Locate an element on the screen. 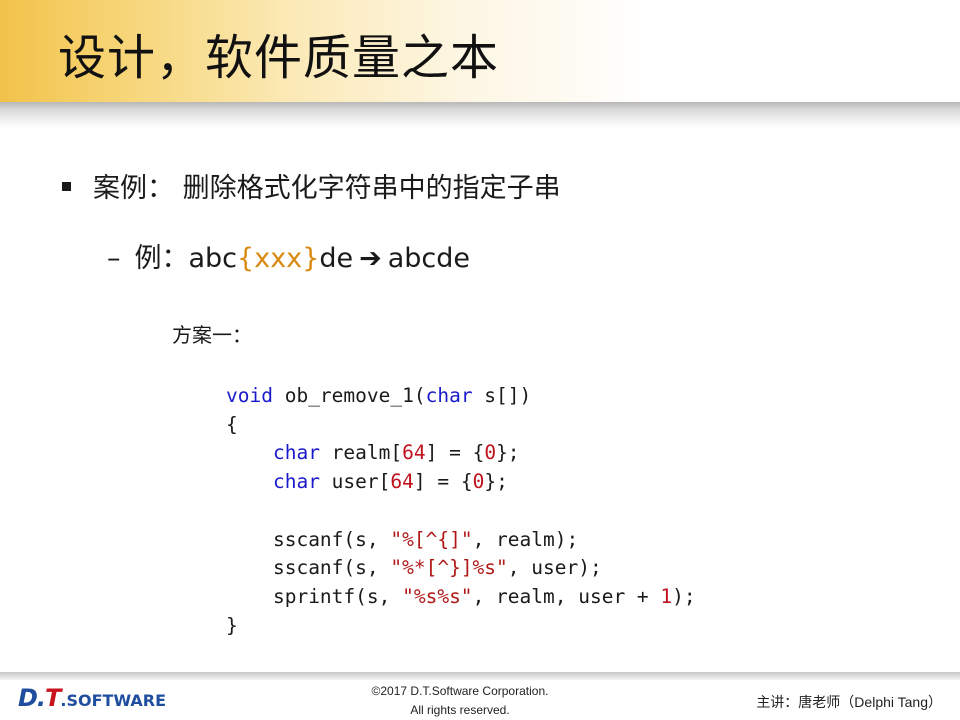  code-line-6: sscanf(s, "%[^{]", realm); is located at coordinates (425, 539).